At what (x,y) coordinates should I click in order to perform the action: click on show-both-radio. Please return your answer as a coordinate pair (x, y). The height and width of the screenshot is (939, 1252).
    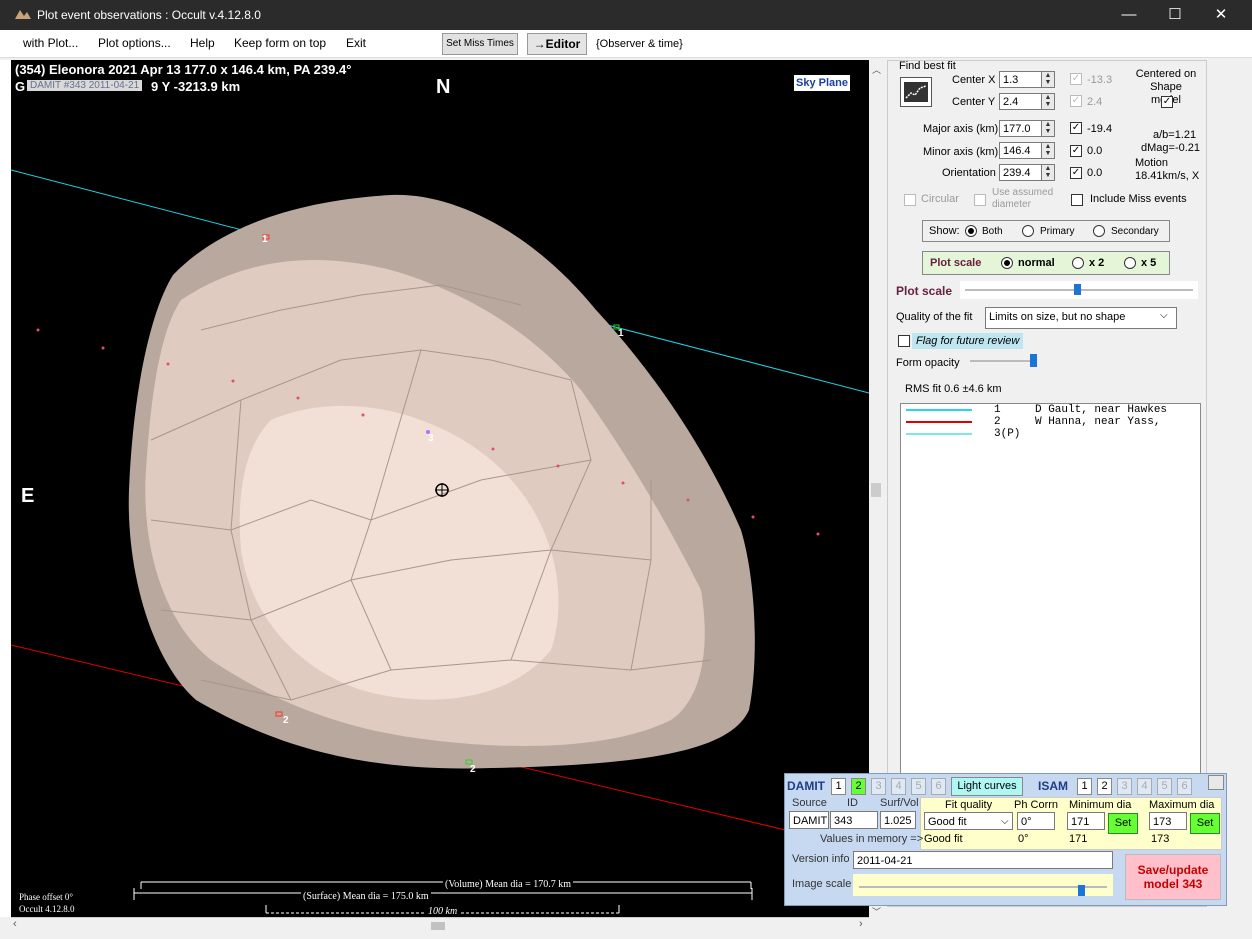
    Looking at the image, I should click on (971, 231).